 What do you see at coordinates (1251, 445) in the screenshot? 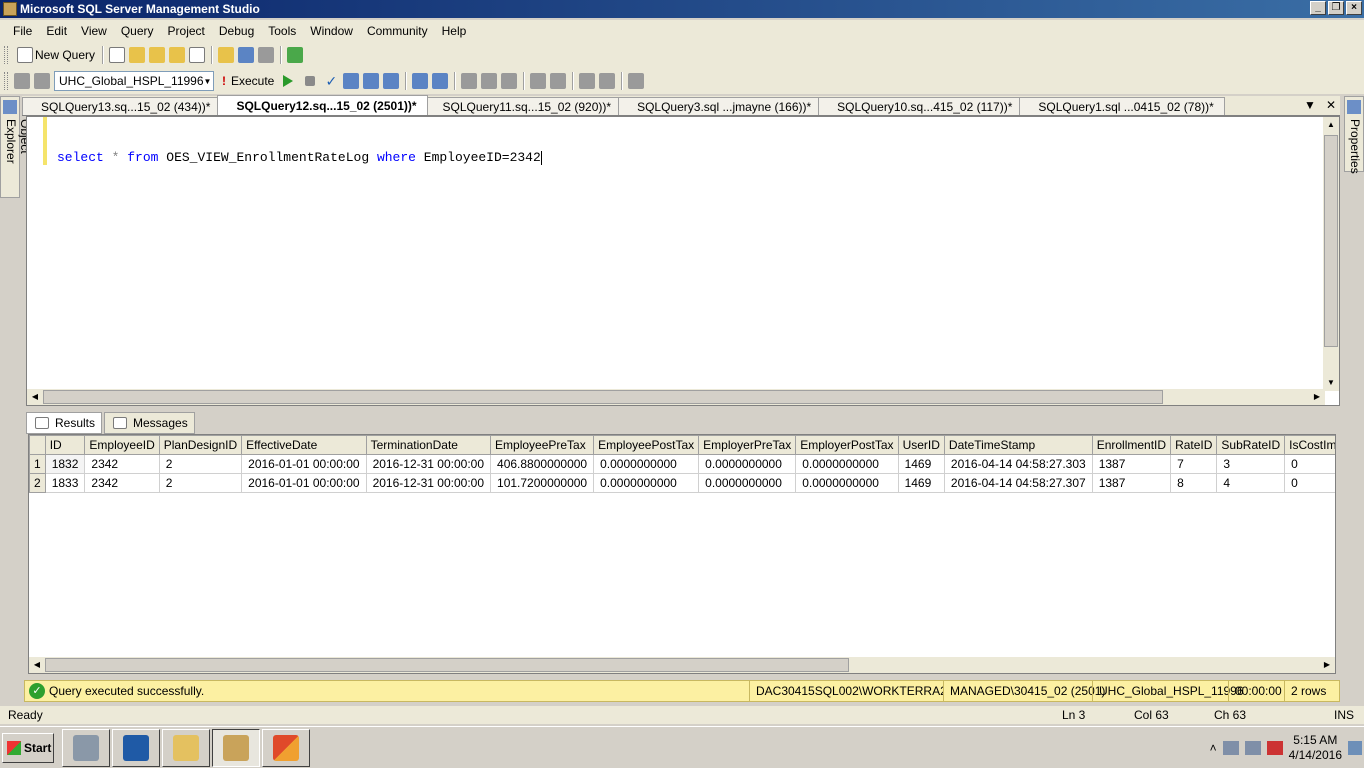
I see `column-header: SubRateID` at bounding box center [1251, 445].